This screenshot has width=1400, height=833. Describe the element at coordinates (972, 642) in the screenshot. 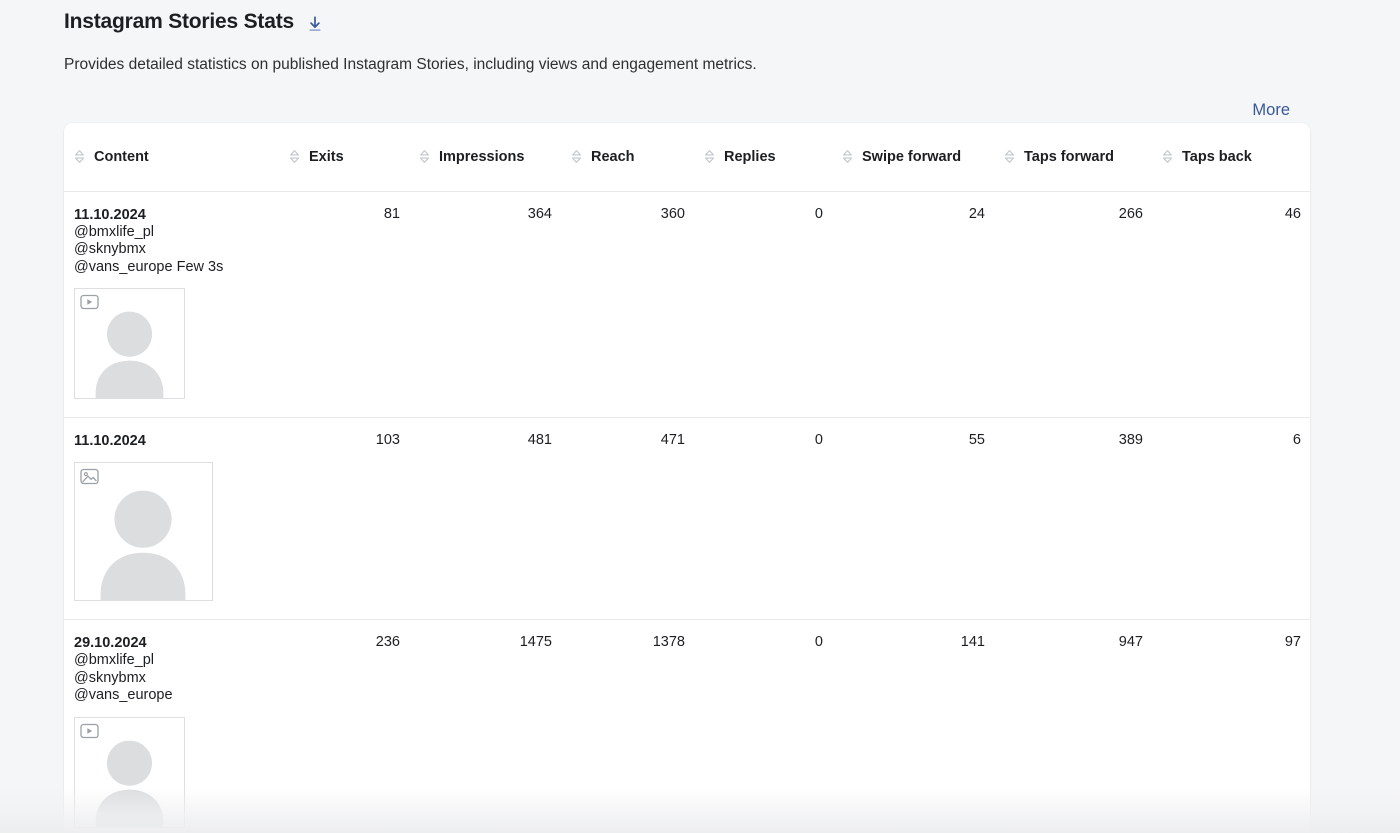

I see `cell-swipe-forward: 141` at that location.